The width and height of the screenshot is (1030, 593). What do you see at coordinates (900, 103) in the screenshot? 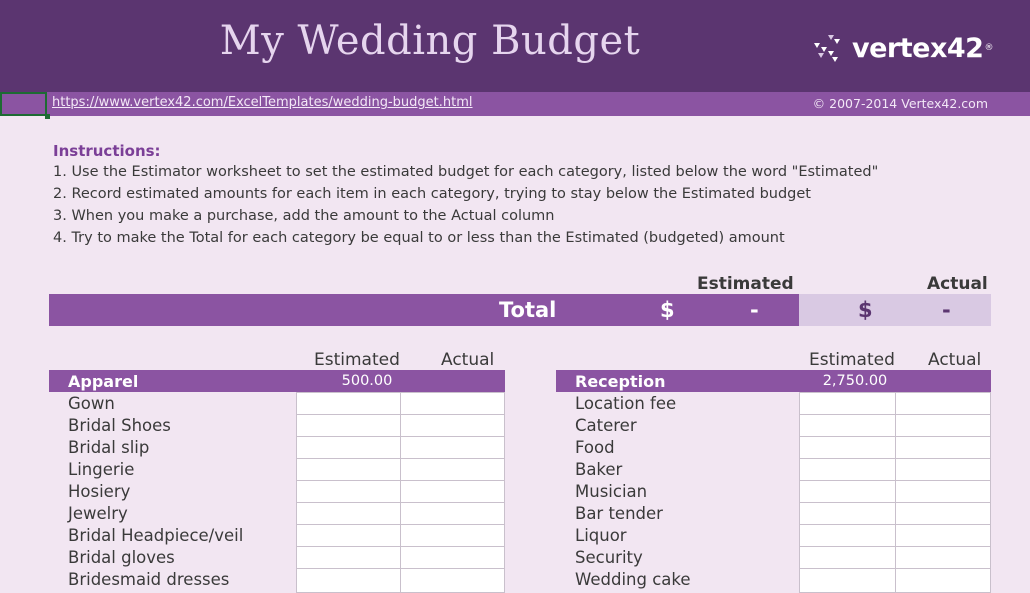
I see `copyright-text: © 2007-2014 Vertex42.com` at bounding box center [900, 103].